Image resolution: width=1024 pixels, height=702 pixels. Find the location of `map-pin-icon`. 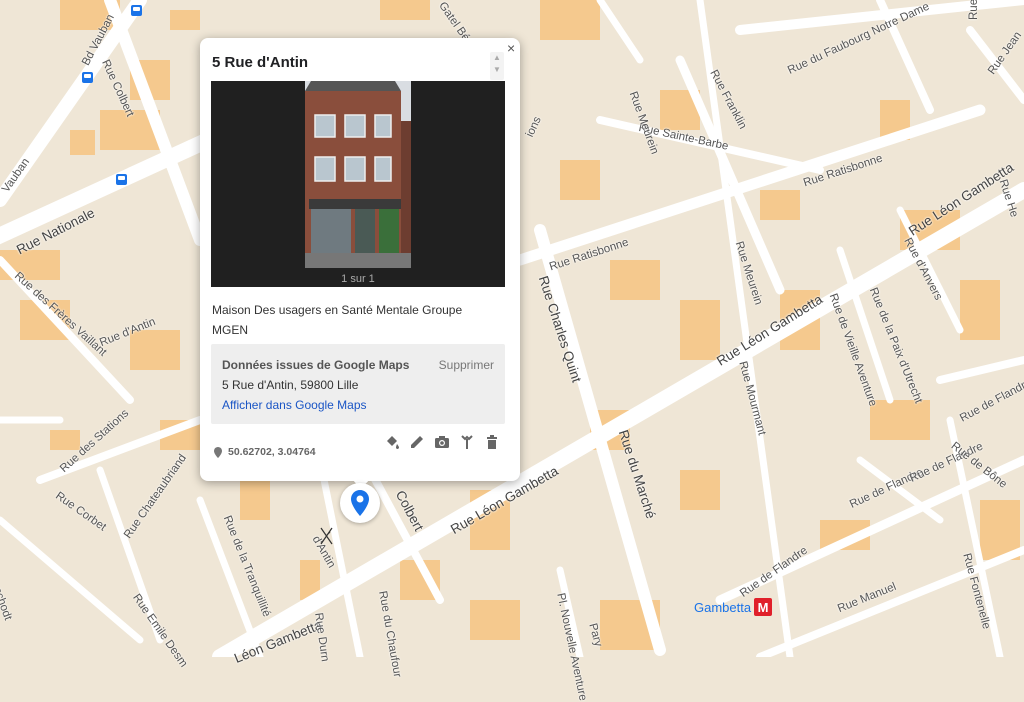

map-pin-icon is located at coordinates (360, 503).